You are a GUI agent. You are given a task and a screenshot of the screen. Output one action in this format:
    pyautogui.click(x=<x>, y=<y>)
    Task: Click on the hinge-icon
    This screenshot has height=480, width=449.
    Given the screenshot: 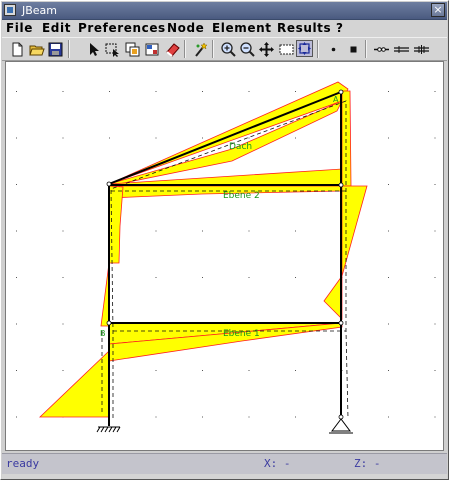 What is the action you would take?
    pyautogui.click(x=380, y=48)
    